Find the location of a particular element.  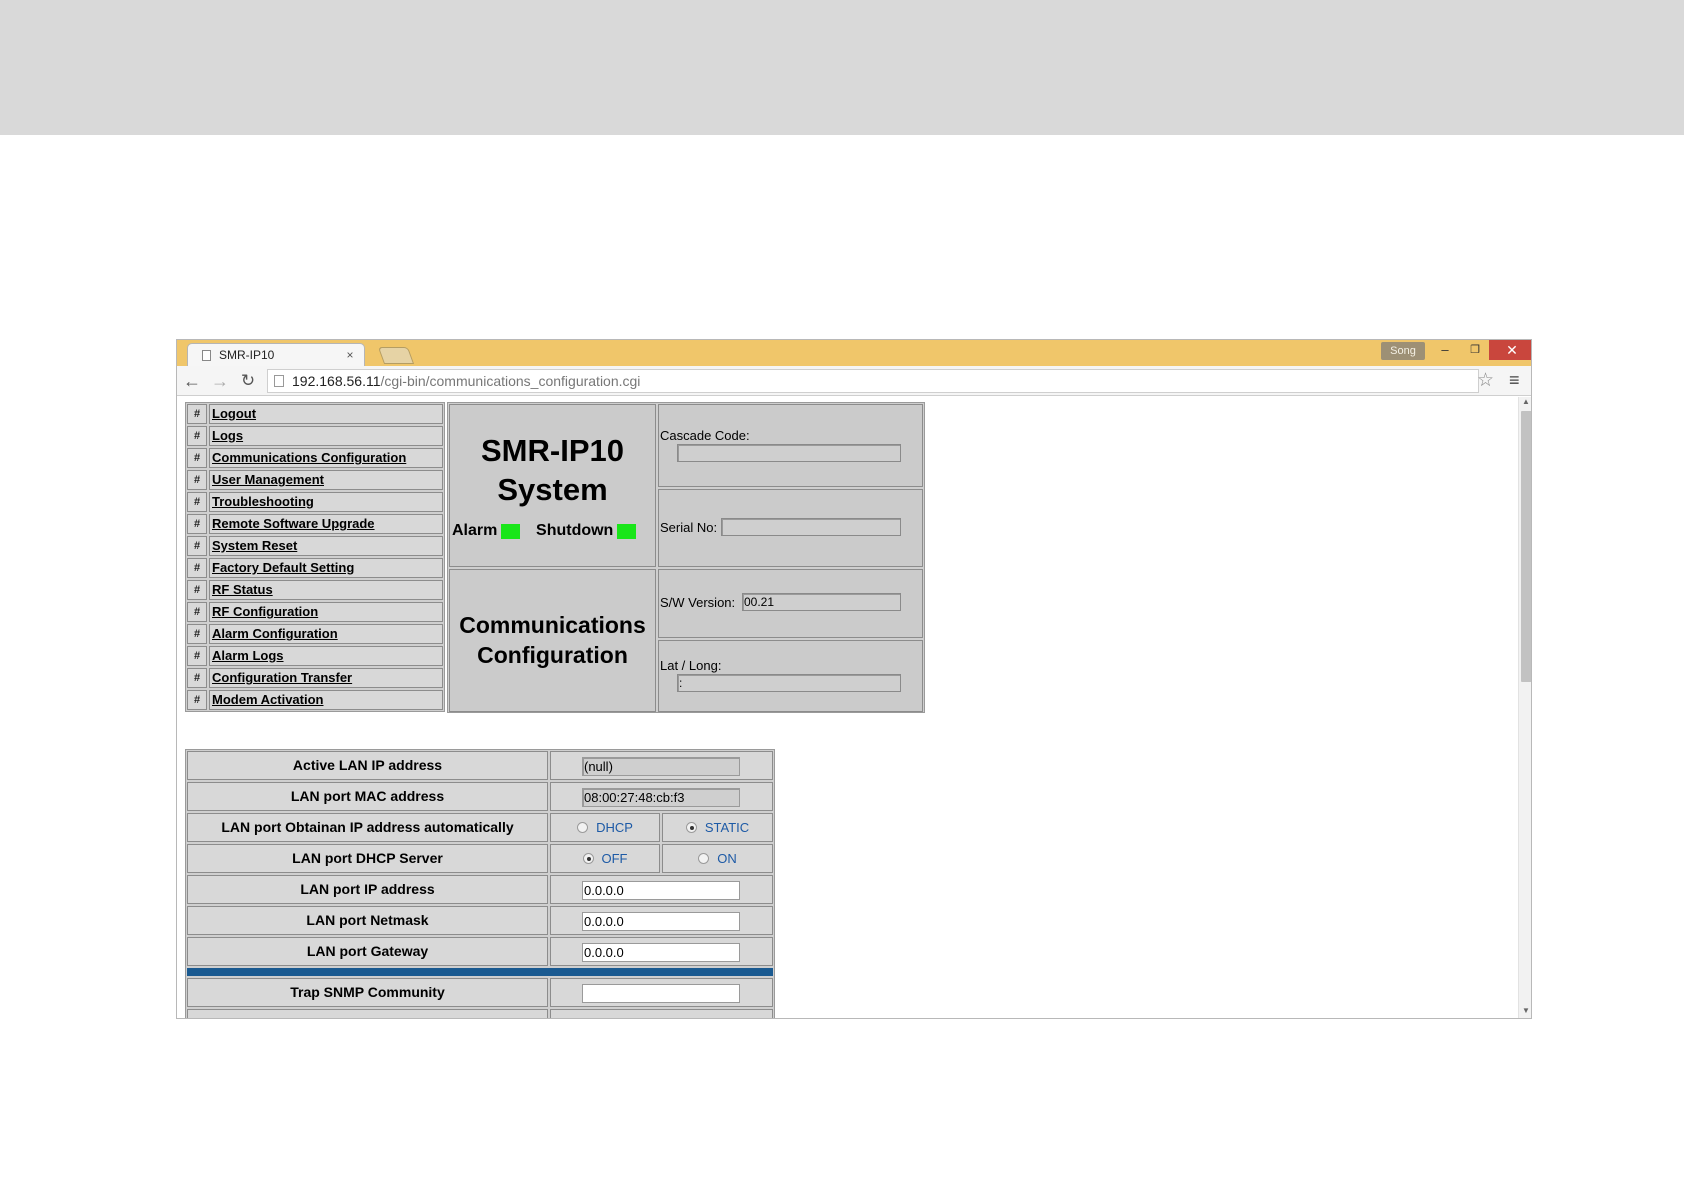

back-arrow-icon: ← is located at coordinates (192, 381).